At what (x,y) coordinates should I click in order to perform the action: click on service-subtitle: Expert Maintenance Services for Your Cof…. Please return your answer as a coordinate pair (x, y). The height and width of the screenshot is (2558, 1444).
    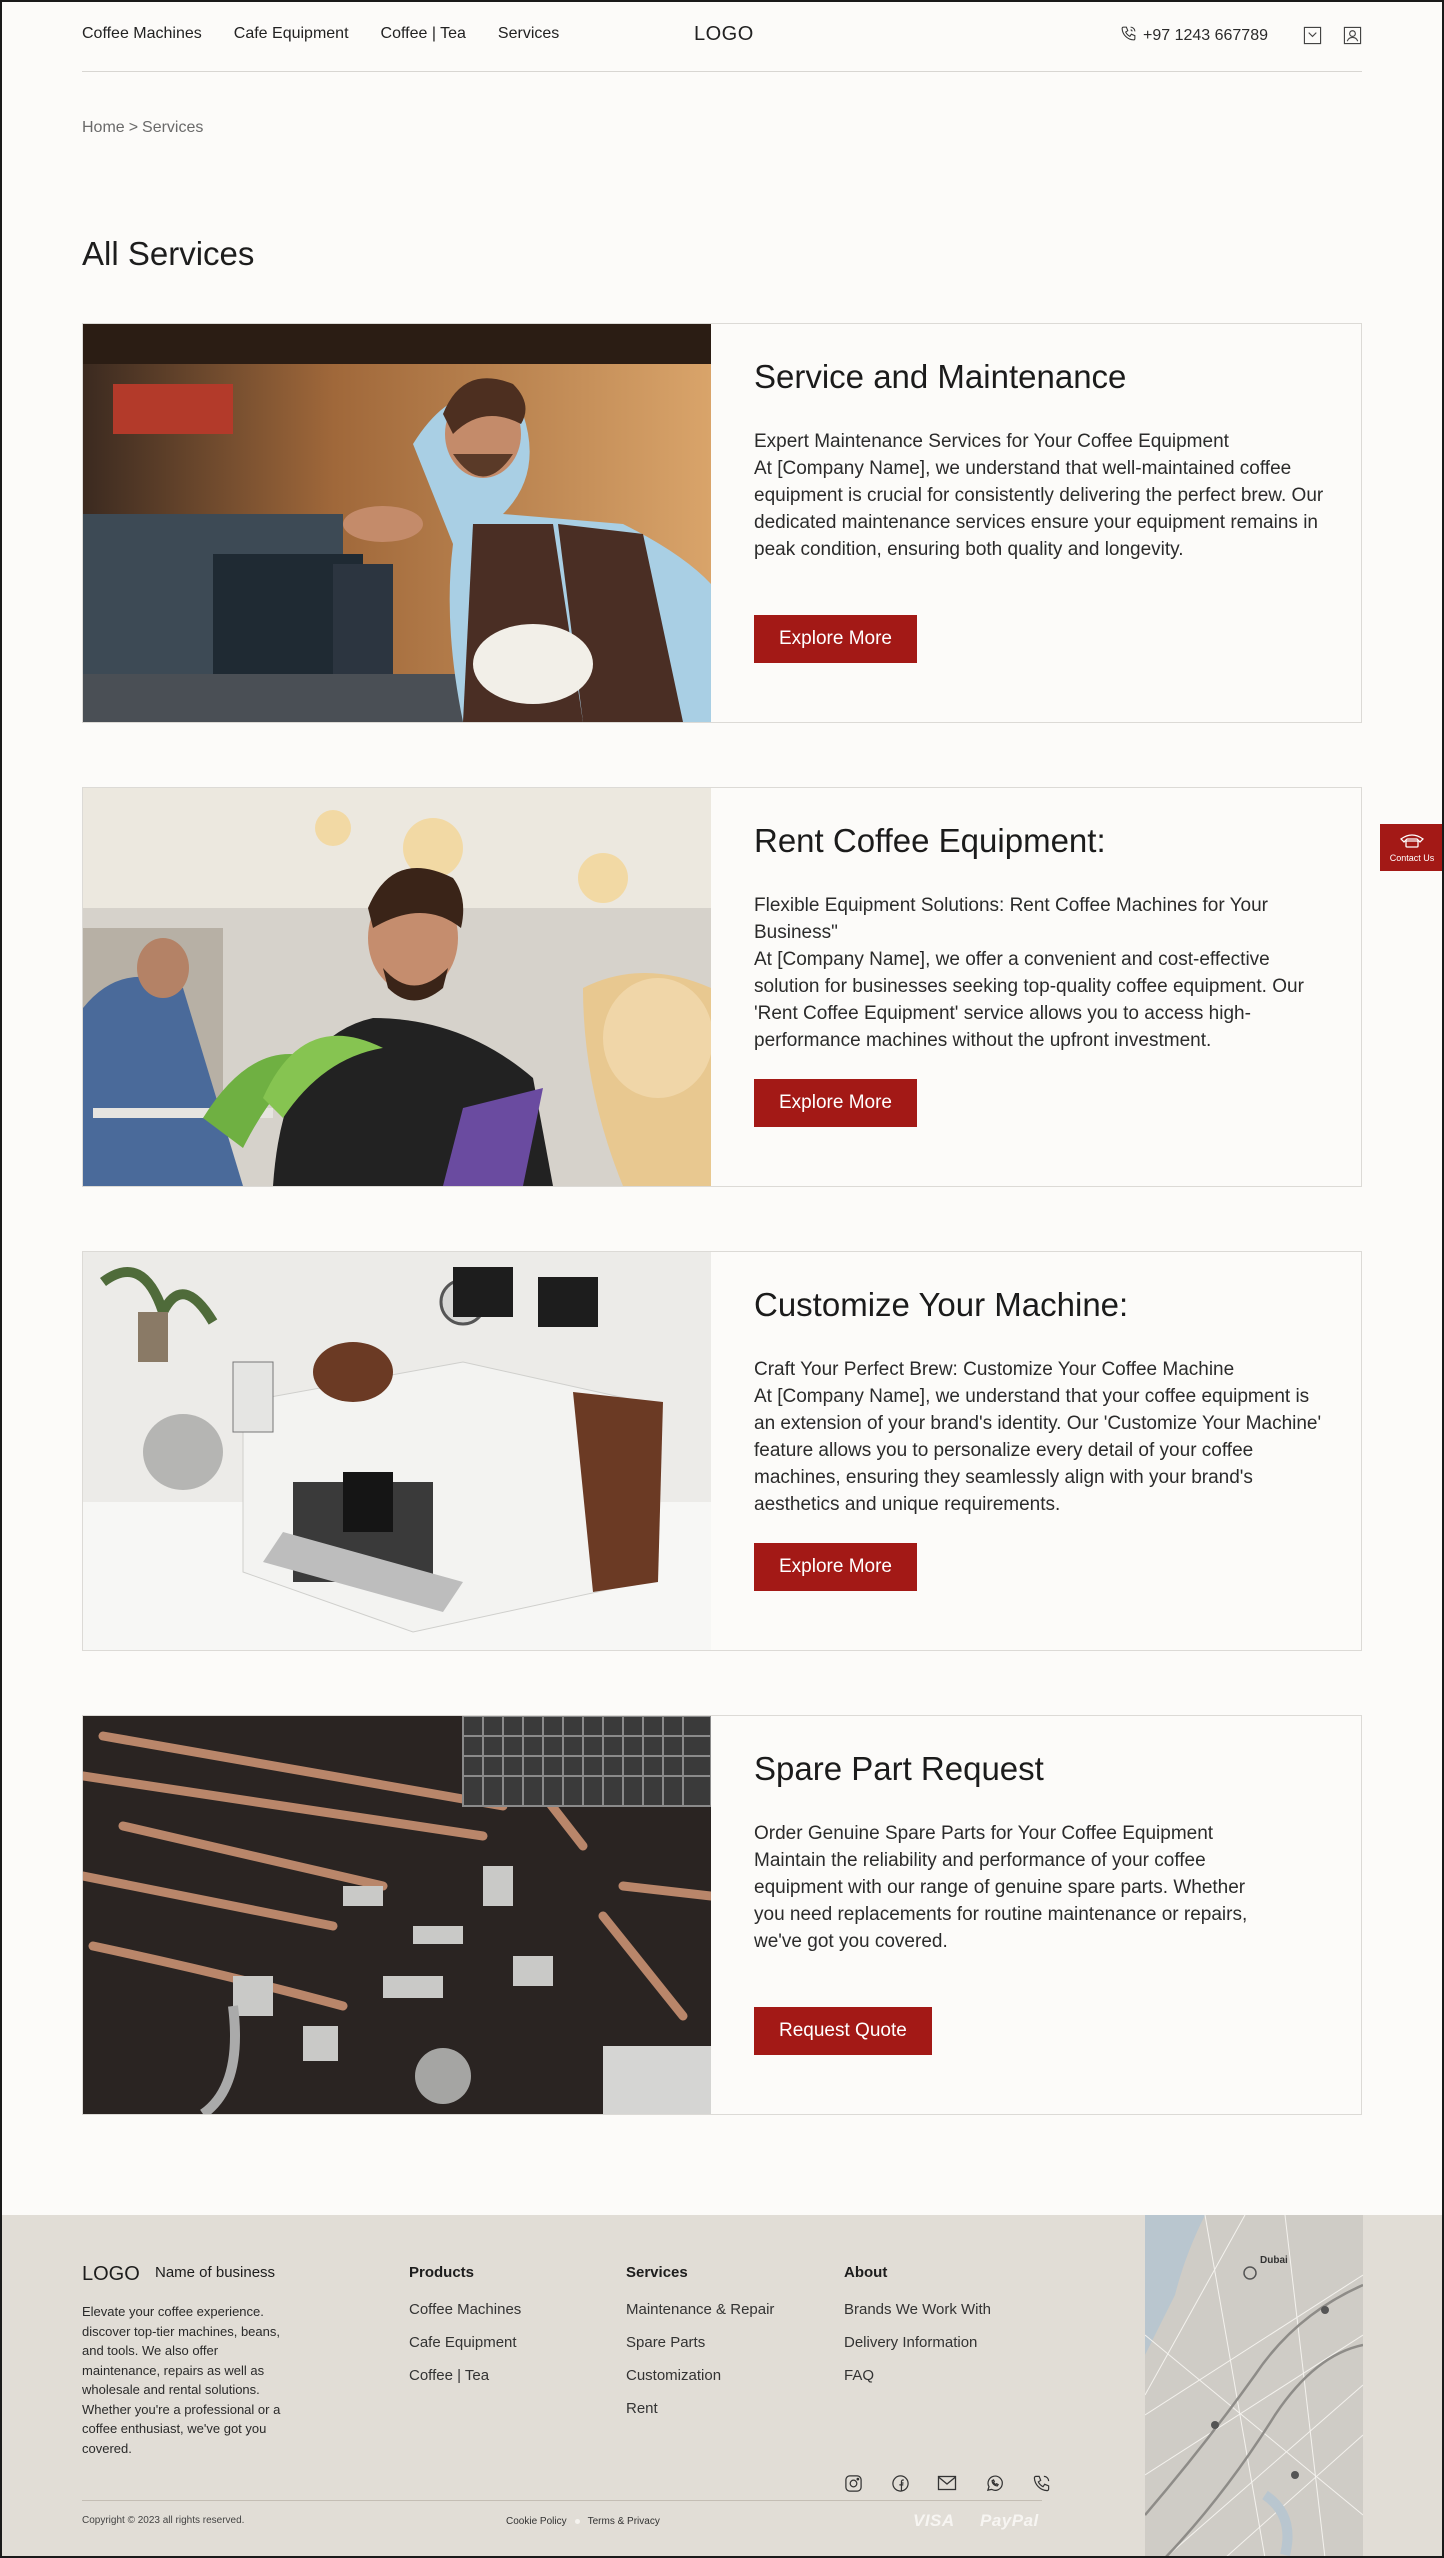
    Looking at the image, I should click on (991, 441).